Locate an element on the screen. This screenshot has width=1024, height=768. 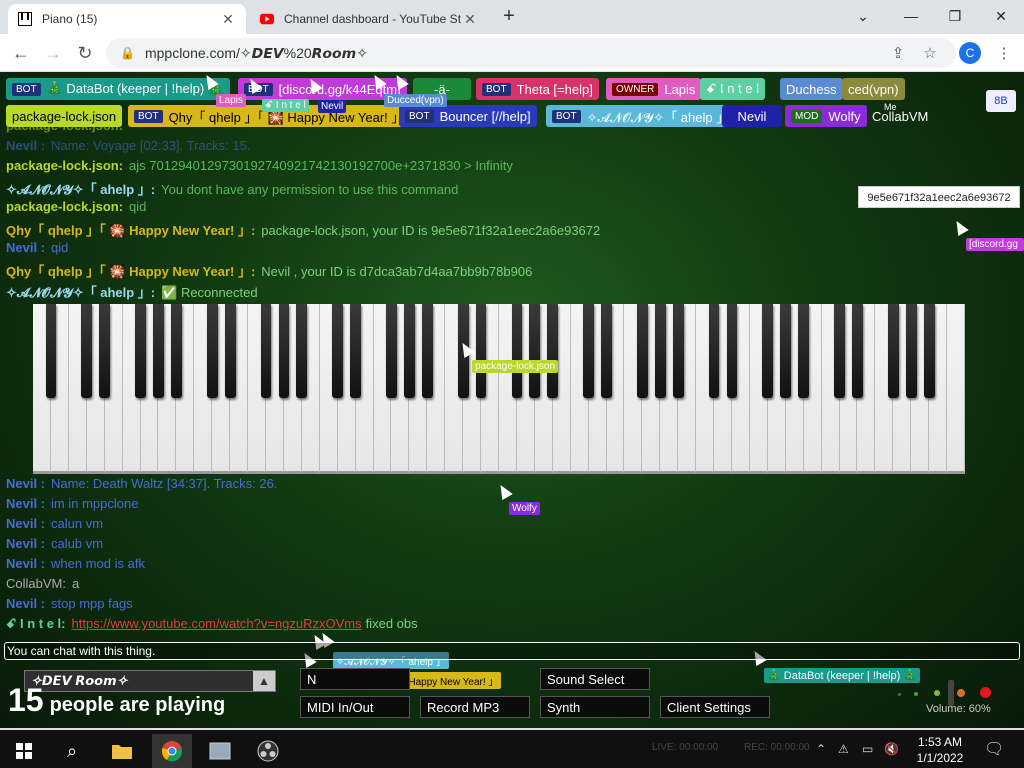
user-name: ꗃ I n t e l is located at coordinates (733, 88).